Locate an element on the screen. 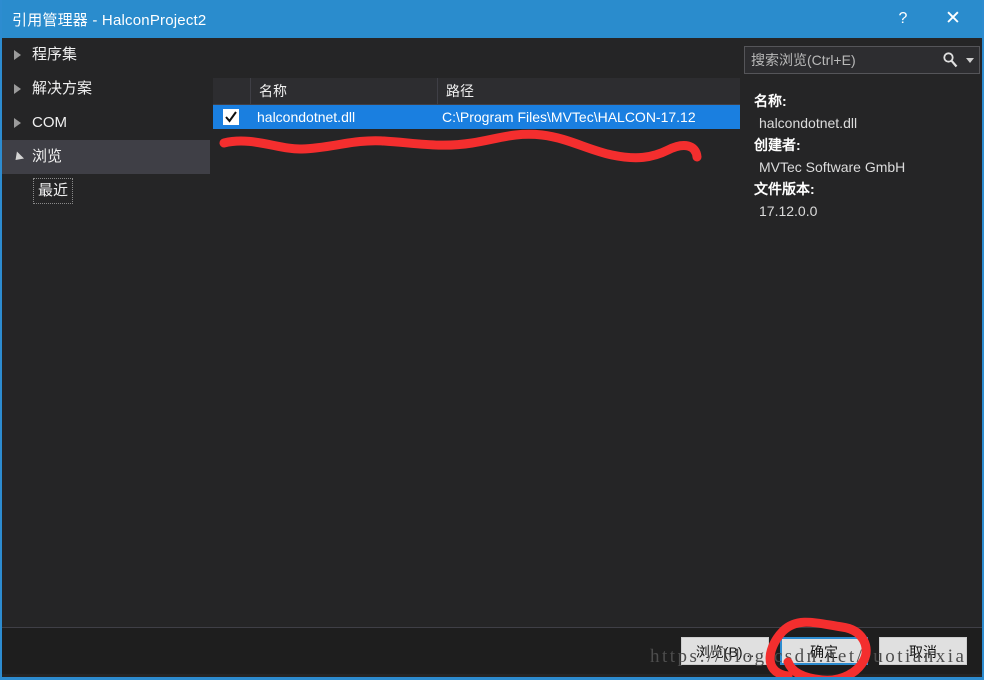 Image resolution: width=984 pixels, height=680 pixels. detail-value-fileversion: 17.12.0.0 is located at coordinates (788, 211).